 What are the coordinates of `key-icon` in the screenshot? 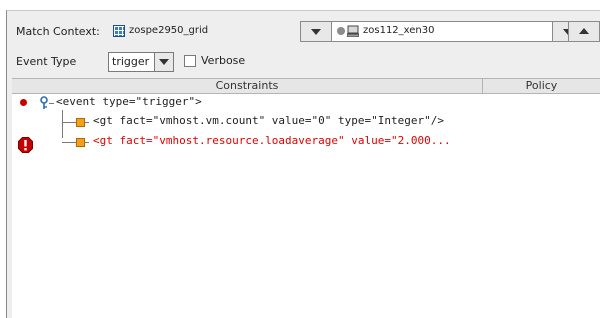 It's located at (44, 102).